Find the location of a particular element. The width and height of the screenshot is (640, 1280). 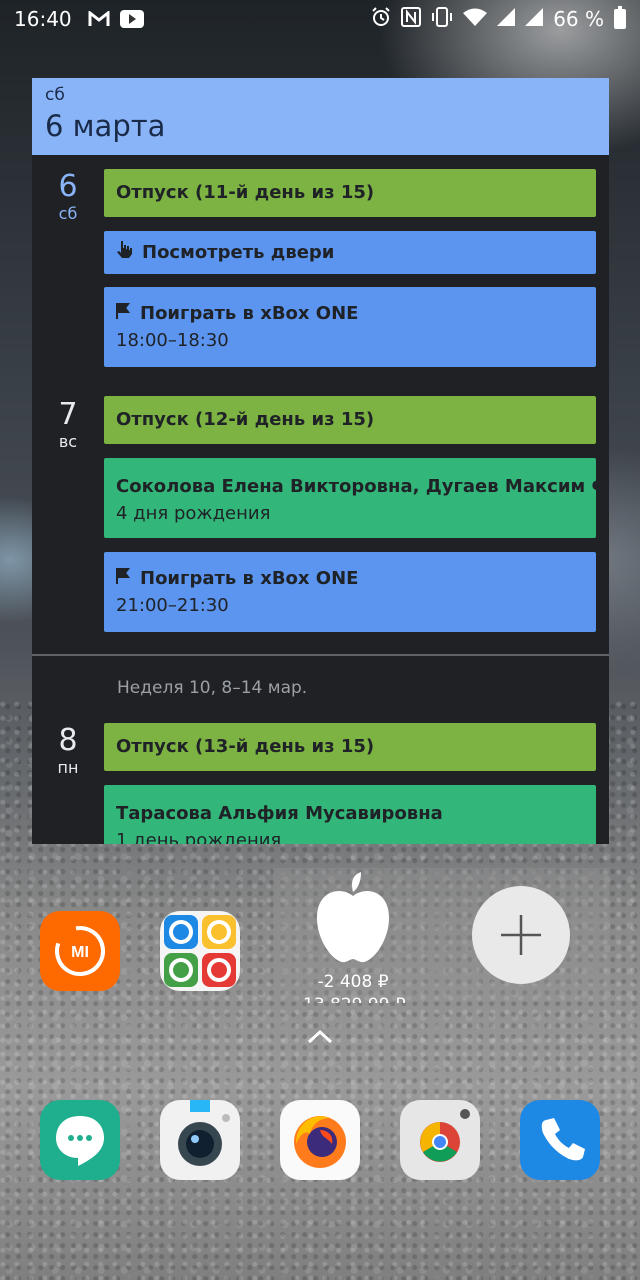

circles-app-icon is located at coordinates (200, 951).